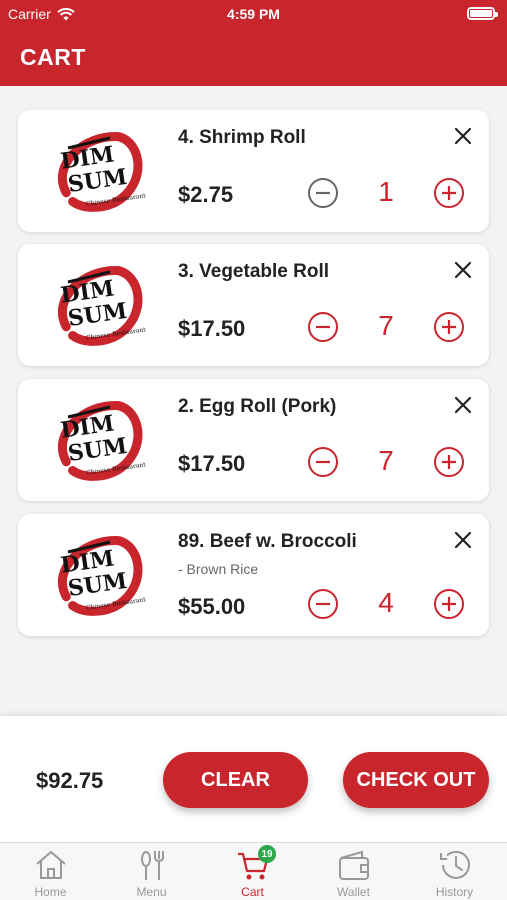  Describe the element at coordinates (454, 892) in the screenshot. I see `tab-label: History` at that location.